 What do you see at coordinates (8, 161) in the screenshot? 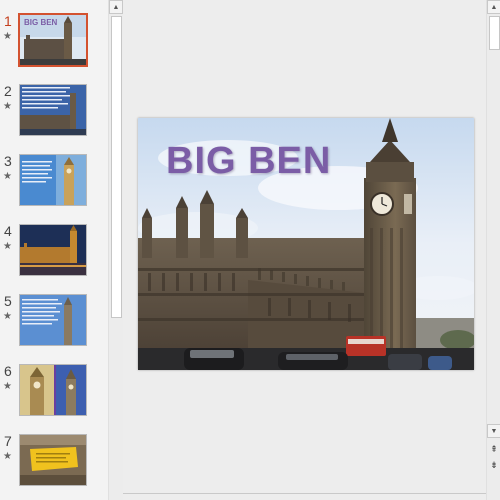
I see `slide-number: 3` at bounding box center [8, 161].